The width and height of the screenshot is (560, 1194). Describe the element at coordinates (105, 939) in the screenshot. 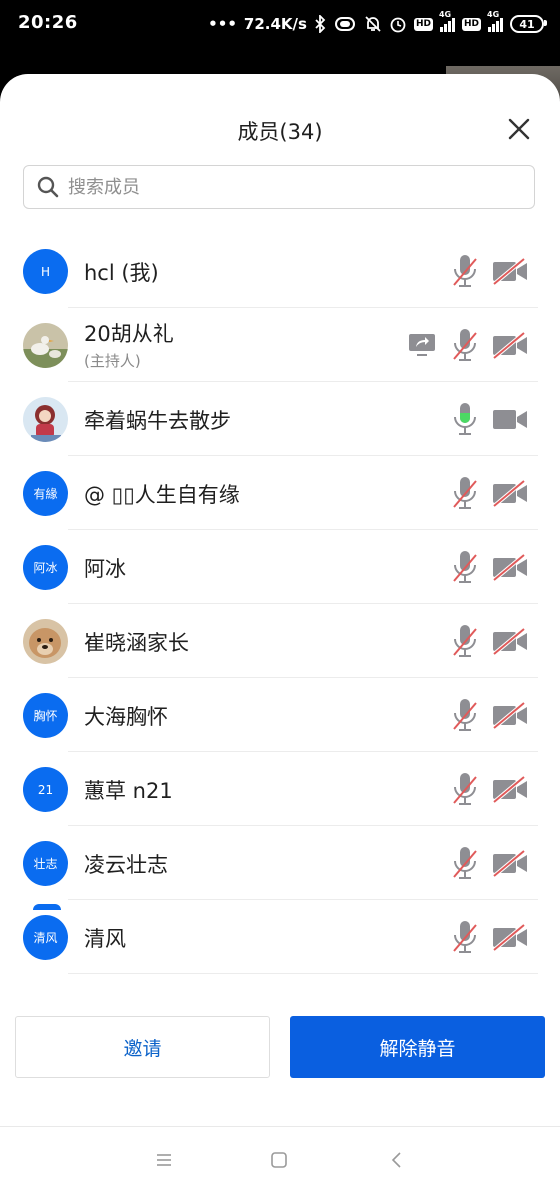

I see `member-name: 清风` at that location.